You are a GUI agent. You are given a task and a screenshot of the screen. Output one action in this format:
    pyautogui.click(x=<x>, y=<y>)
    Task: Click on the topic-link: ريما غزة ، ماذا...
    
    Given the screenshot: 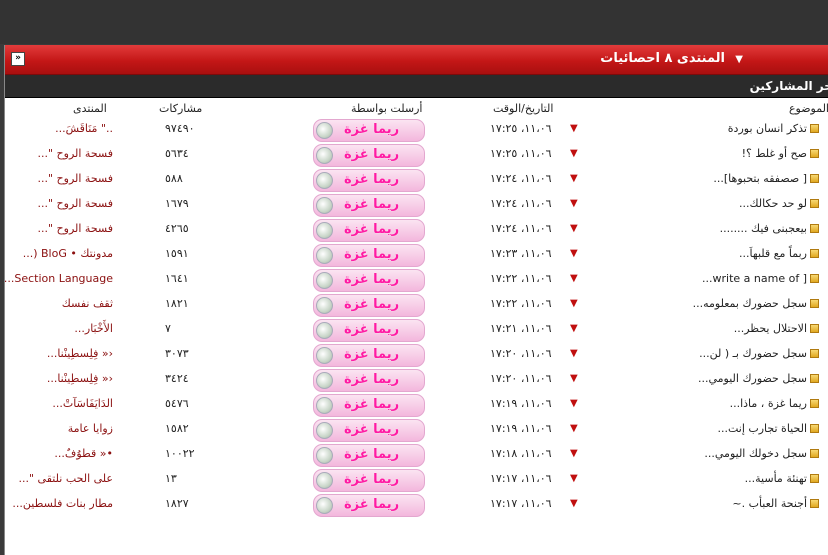 What is the action you would take?
    pyautogui.click(x=774, y=403)
    